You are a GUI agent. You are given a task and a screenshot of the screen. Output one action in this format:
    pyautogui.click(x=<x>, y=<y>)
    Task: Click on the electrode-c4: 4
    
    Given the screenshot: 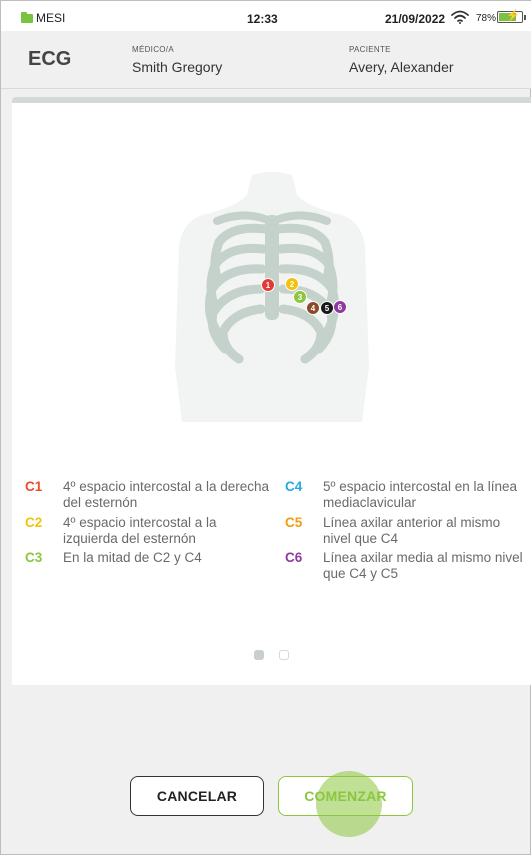 What is the action you would take?
    pyautogui.click(x=313, y=308)
    